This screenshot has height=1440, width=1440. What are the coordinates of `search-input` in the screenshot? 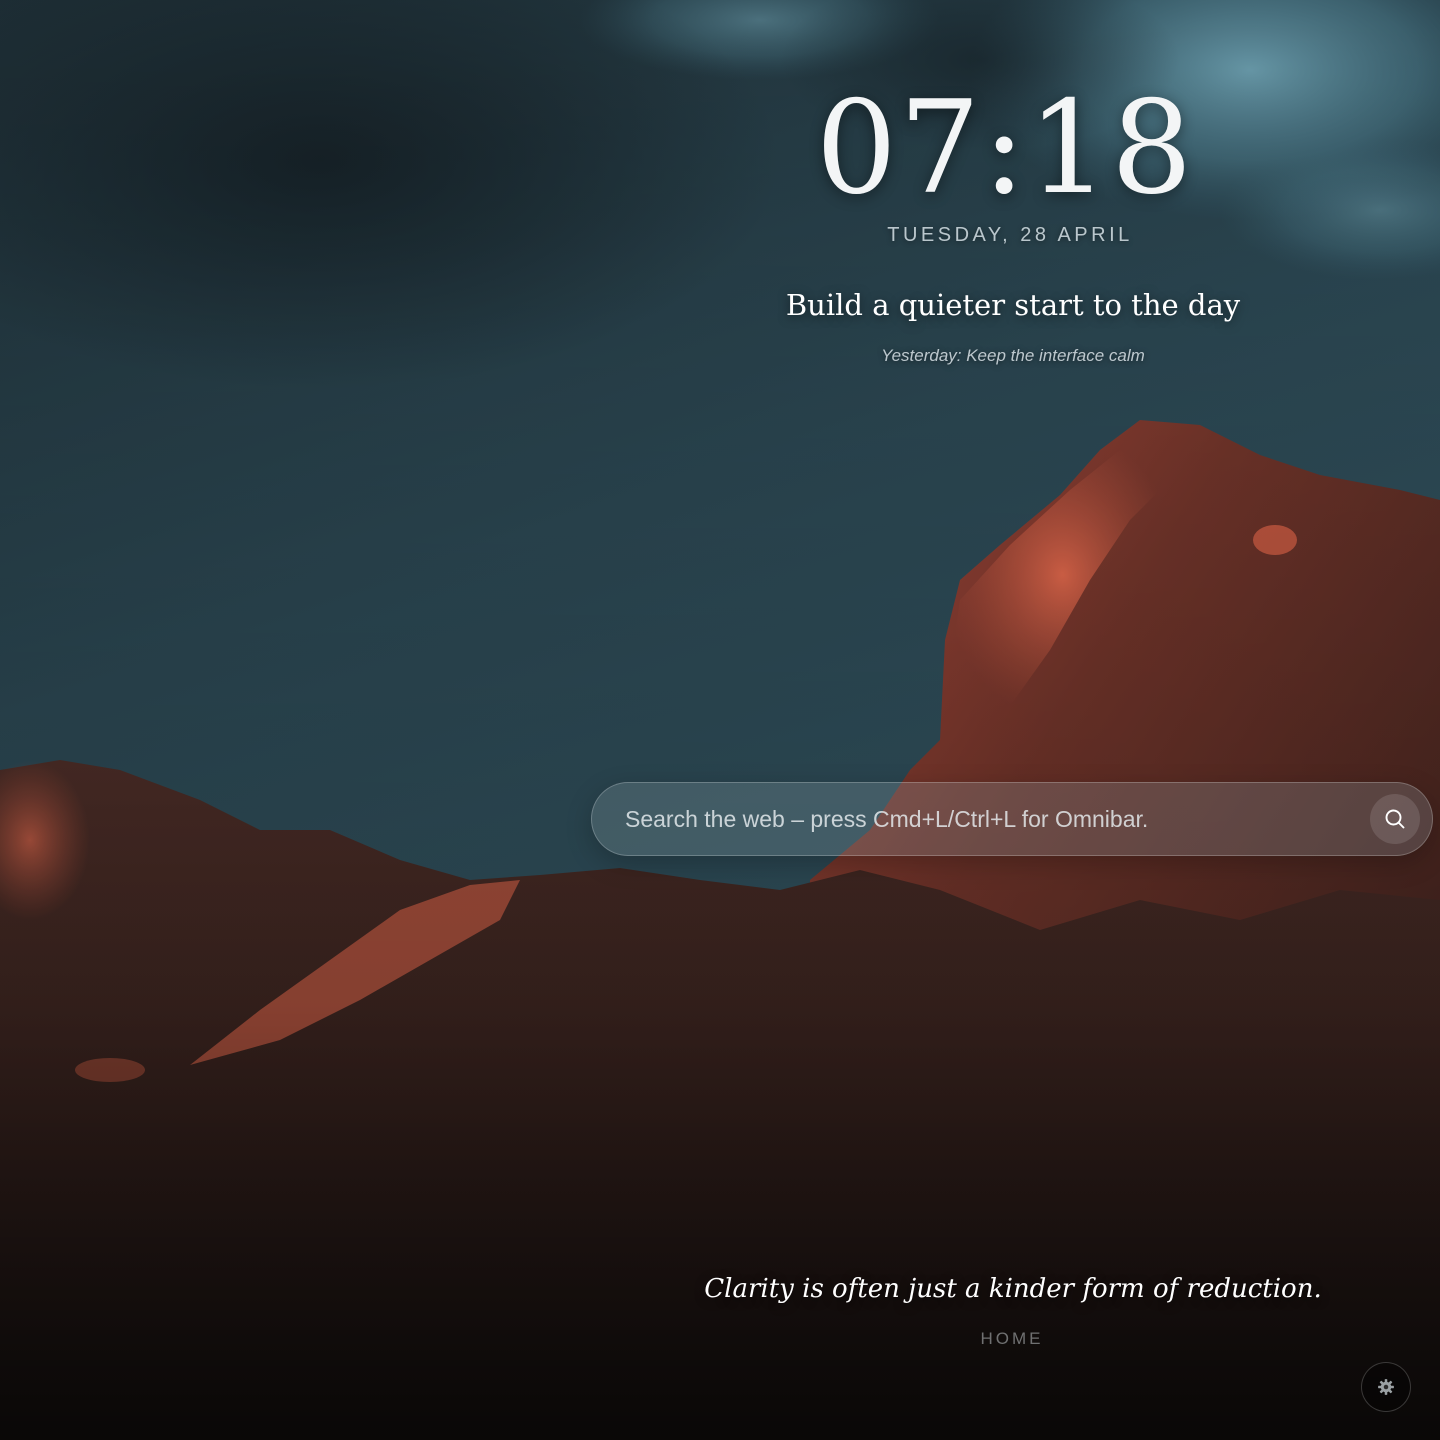 It's located at (972, 819).